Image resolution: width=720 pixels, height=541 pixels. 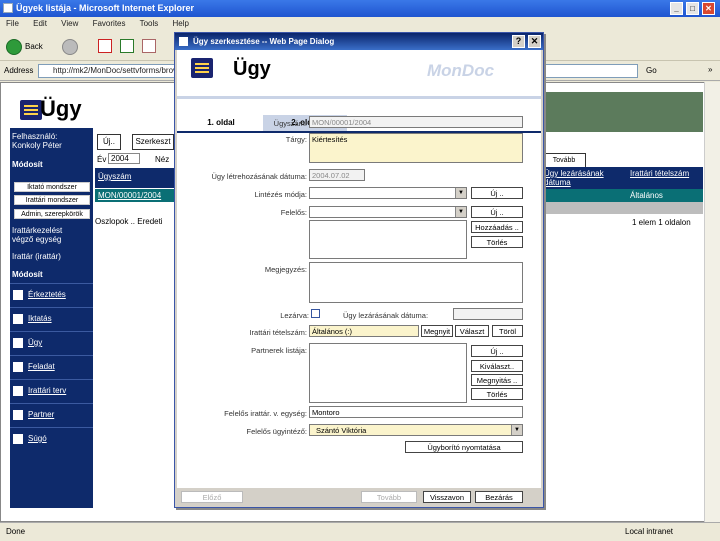 I want to click on egyseg-field: Montoro, so click(x=416, y=412).